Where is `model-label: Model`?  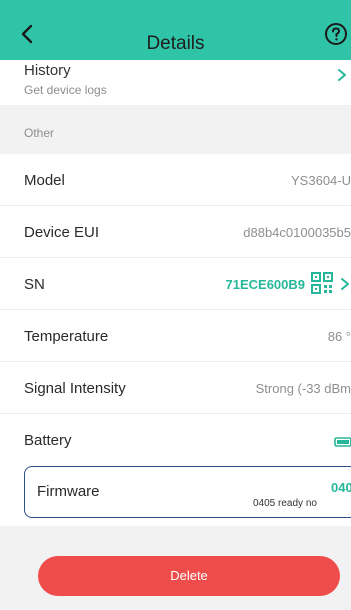 model-label: Model is located at coordinates (44, 180).